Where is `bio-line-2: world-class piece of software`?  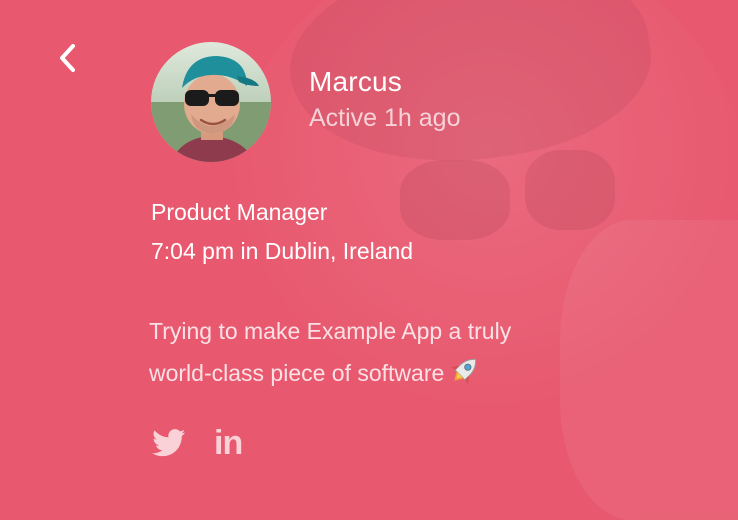
bio-line-2: world-class piece of software is located at coordinates (297, 373).